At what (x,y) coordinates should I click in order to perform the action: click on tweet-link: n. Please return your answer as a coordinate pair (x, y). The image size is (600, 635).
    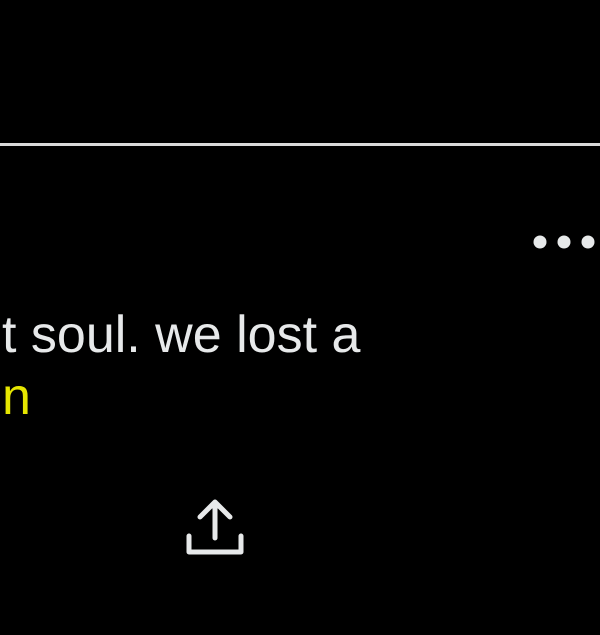
    Looking at the image, I should click on (16, 397).